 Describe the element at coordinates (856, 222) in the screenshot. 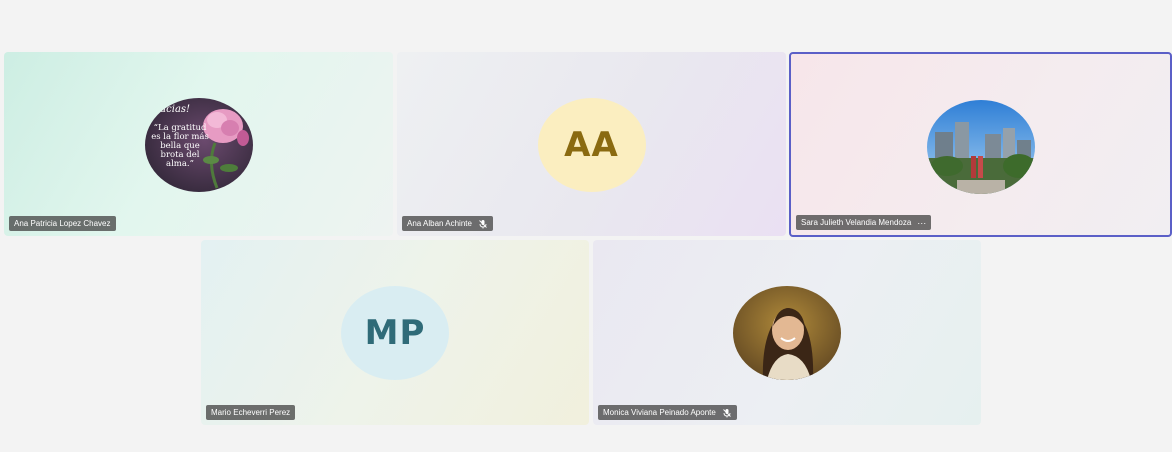

I see `participant-name: Sara Julieth Velandia Mendoza` at that location.